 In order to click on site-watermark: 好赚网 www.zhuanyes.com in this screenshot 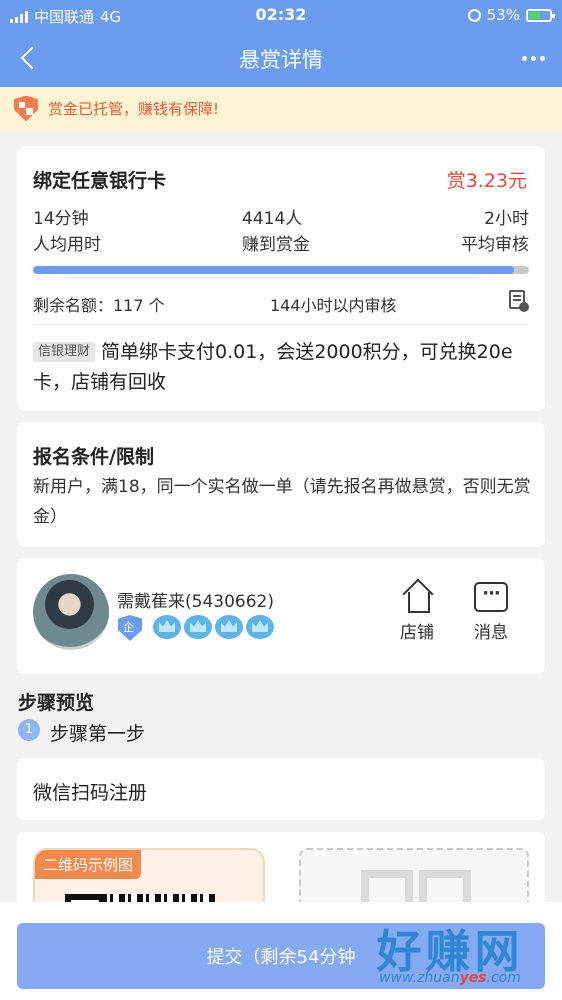, I will do `click(450, 955)`.